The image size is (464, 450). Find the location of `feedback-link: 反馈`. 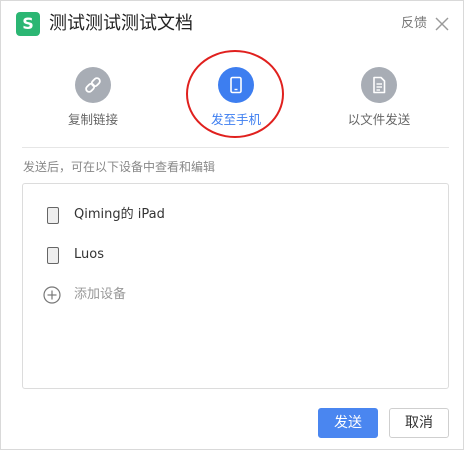

feedback-link: 反馈 is located at coordinates (414, 24).